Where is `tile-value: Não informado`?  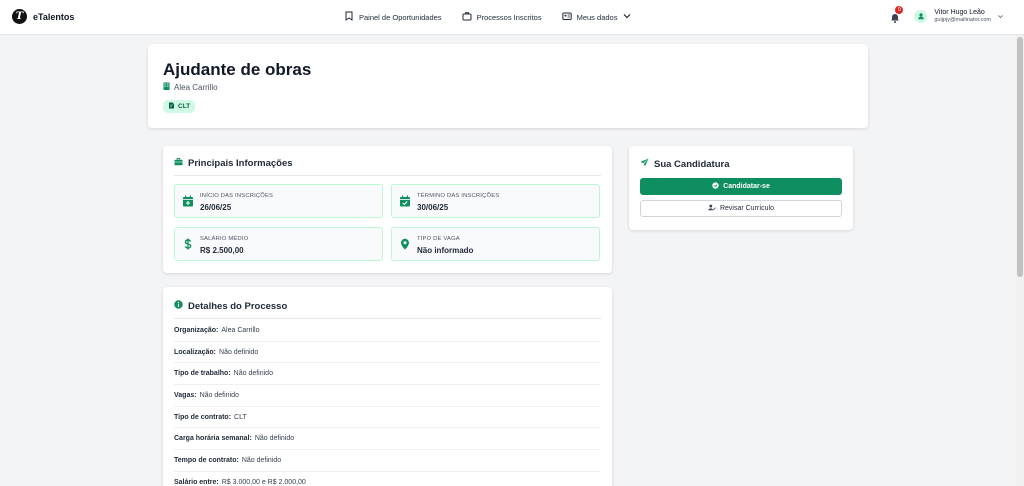
tile-value: Não informado is located at coordinates (445, 250).